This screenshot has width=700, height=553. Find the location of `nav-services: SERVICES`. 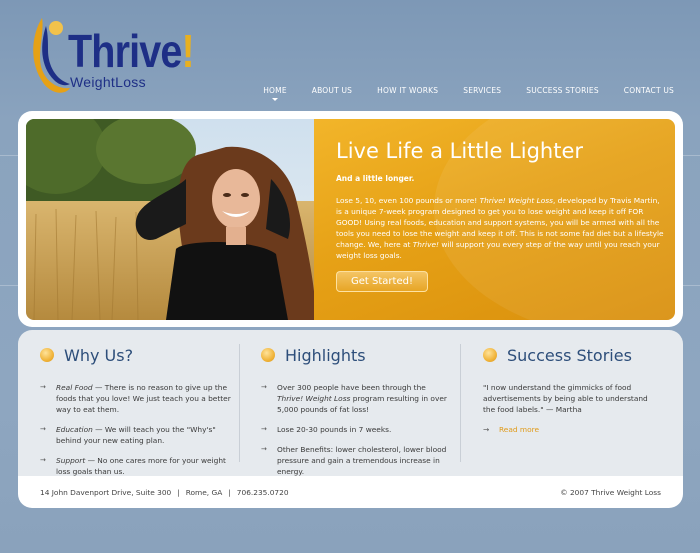

nav-services: SERVICES is located at coordinates (482, 90).